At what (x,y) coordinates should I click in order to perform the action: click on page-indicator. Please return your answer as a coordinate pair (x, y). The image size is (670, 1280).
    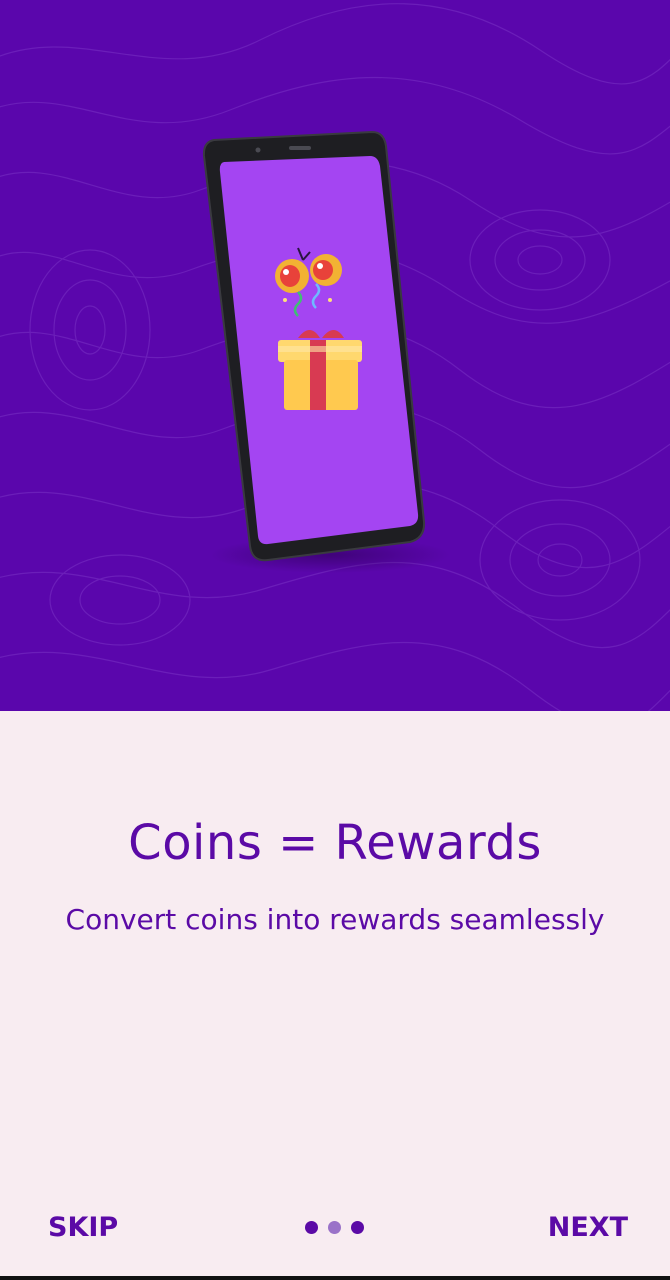
    Looking at the image, I should click on (335, 1228).